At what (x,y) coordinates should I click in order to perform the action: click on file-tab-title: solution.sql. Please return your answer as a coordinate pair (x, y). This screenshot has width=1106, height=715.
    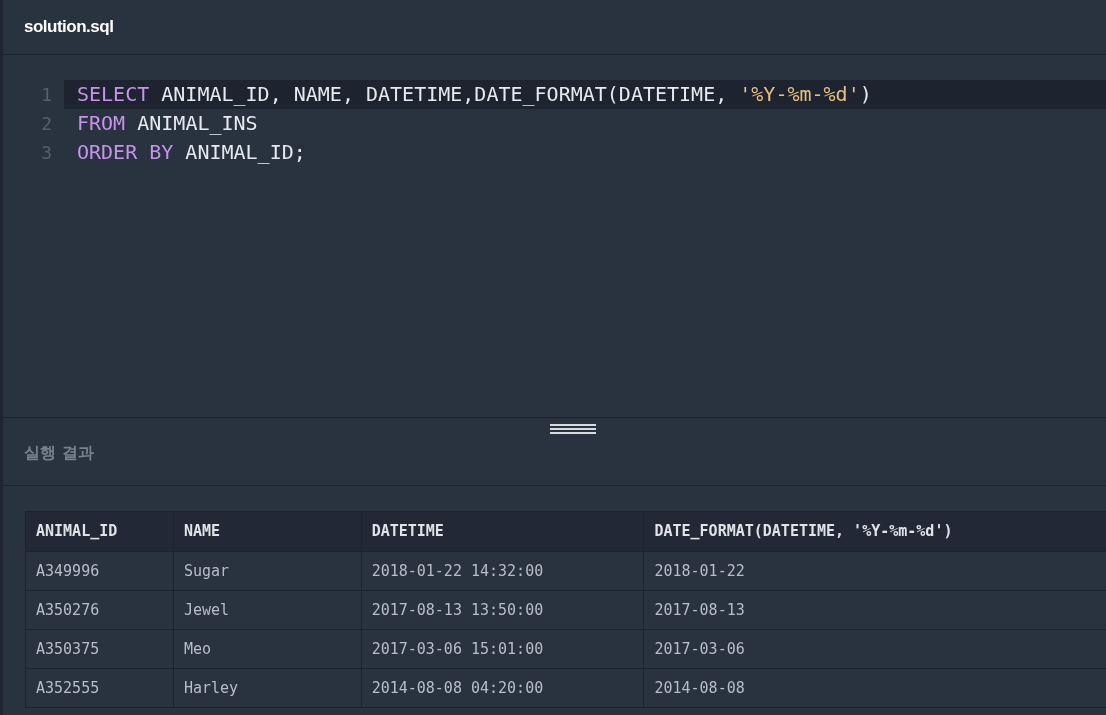
    Looking at the image, I should click on (69, 27).